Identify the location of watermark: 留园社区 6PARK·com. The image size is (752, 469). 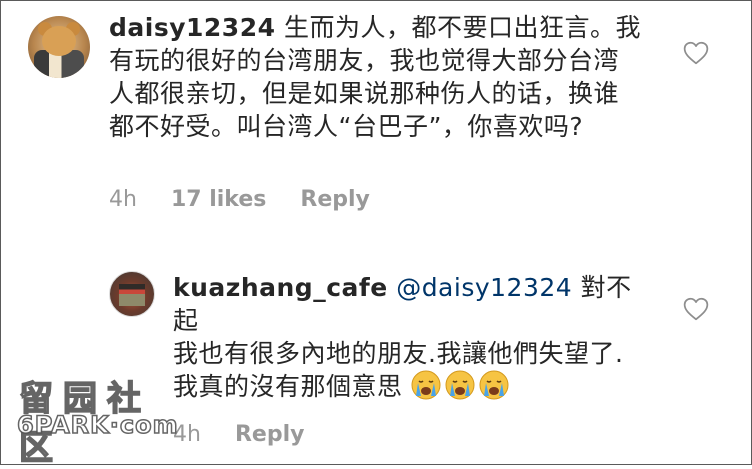
(102, 420).